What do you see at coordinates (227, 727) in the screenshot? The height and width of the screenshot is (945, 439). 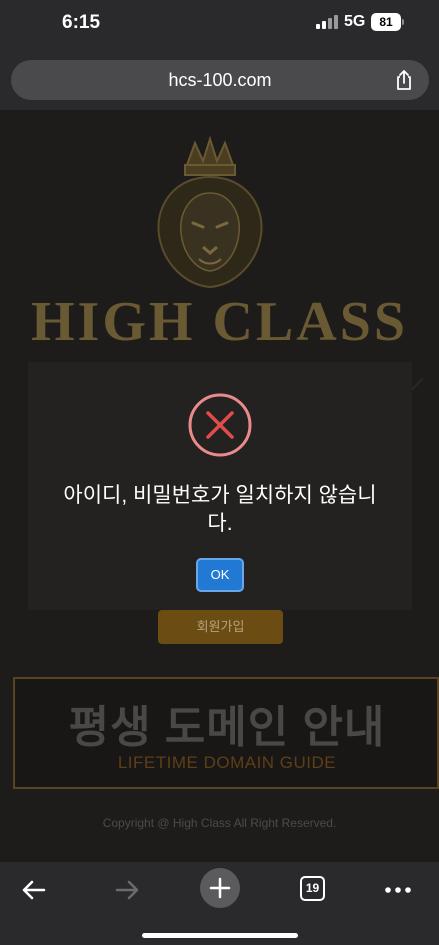 I see `domain-banner-title: 평생 도메인 안내` at bounding box center [227, 727].